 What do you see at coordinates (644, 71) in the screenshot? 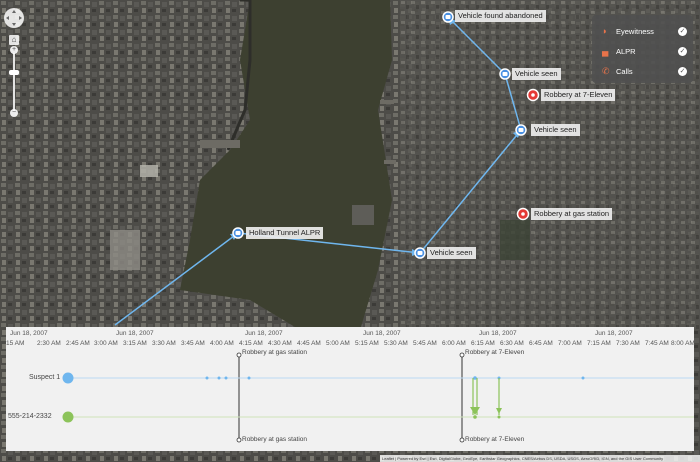
I see `legend-item-calls: ✆ Calls ✓` at bounding box center [644, 71].